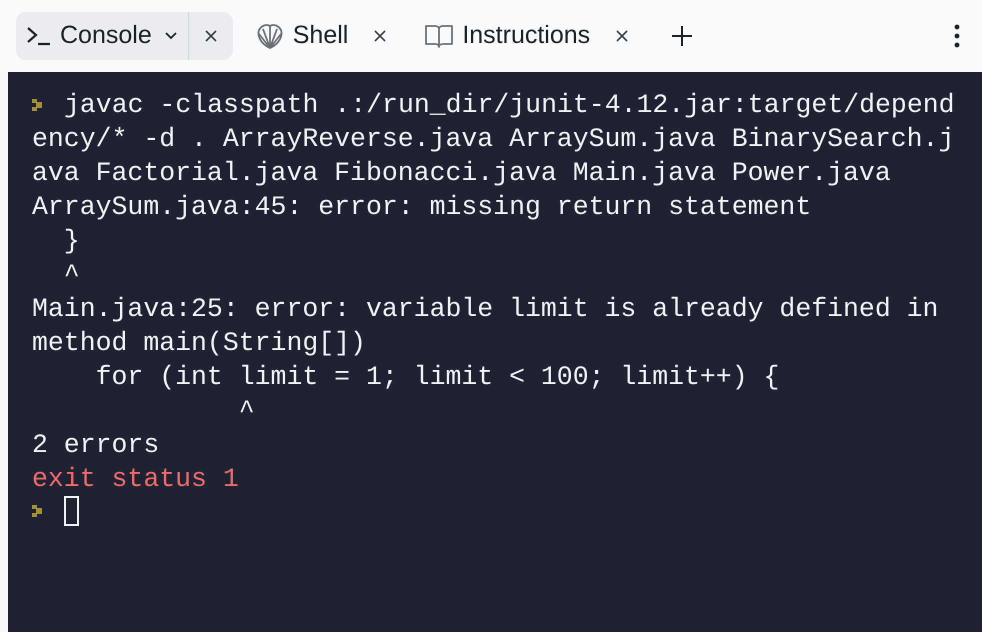  Describe the element at coordinates (493, 139) in the screenshot. I see `output-line: ency/* -d . ArrayReverse.java ArraySum.java BinarySearch.j` at that location.